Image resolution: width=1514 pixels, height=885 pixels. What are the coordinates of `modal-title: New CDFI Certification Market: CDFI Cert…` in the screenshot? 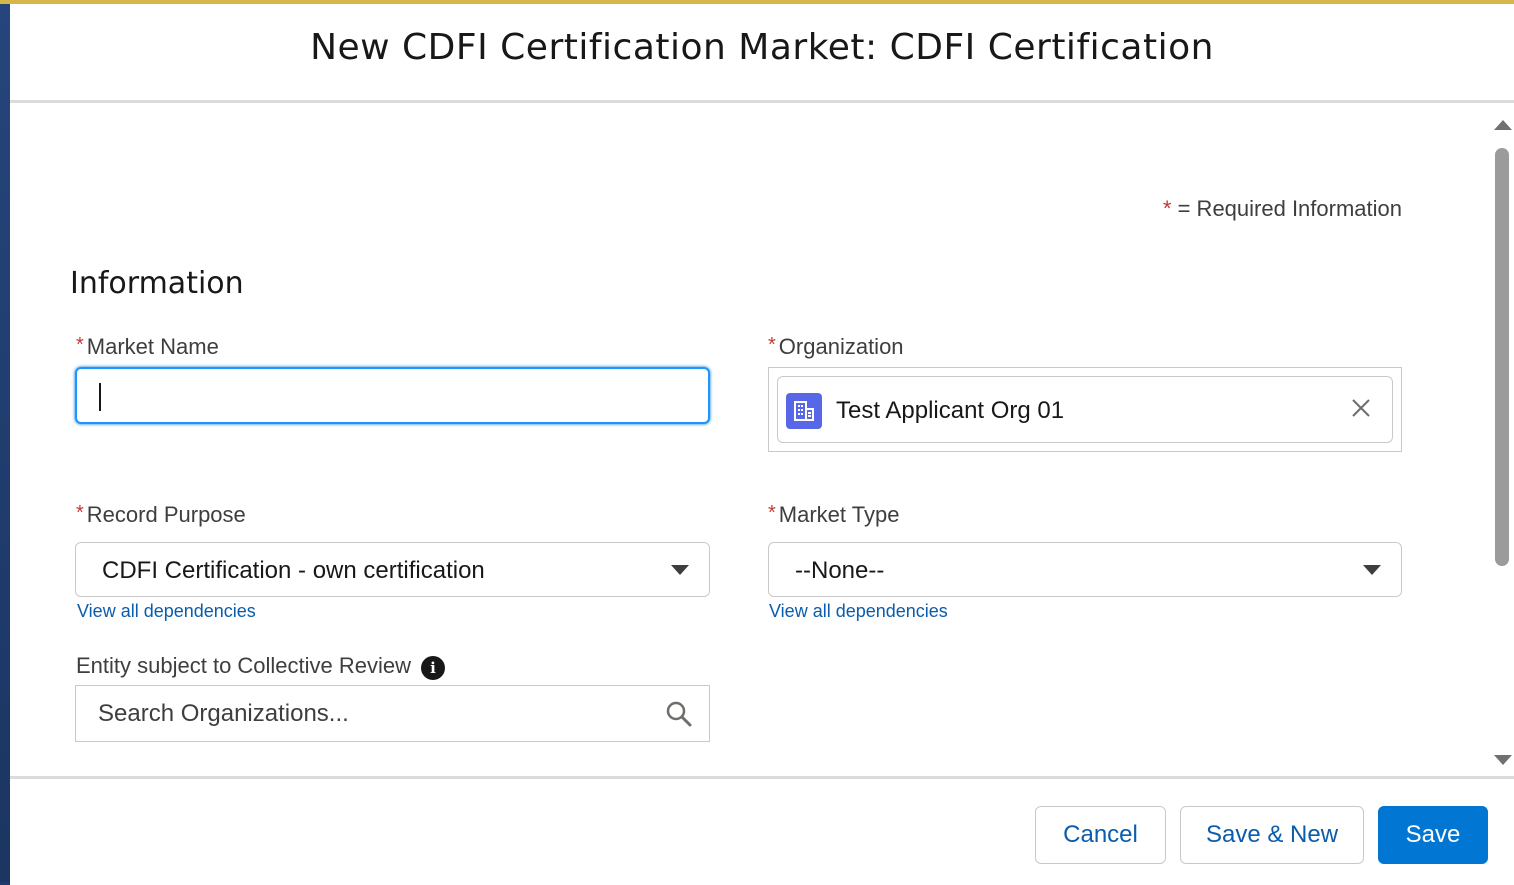 It's located at (762, 47).